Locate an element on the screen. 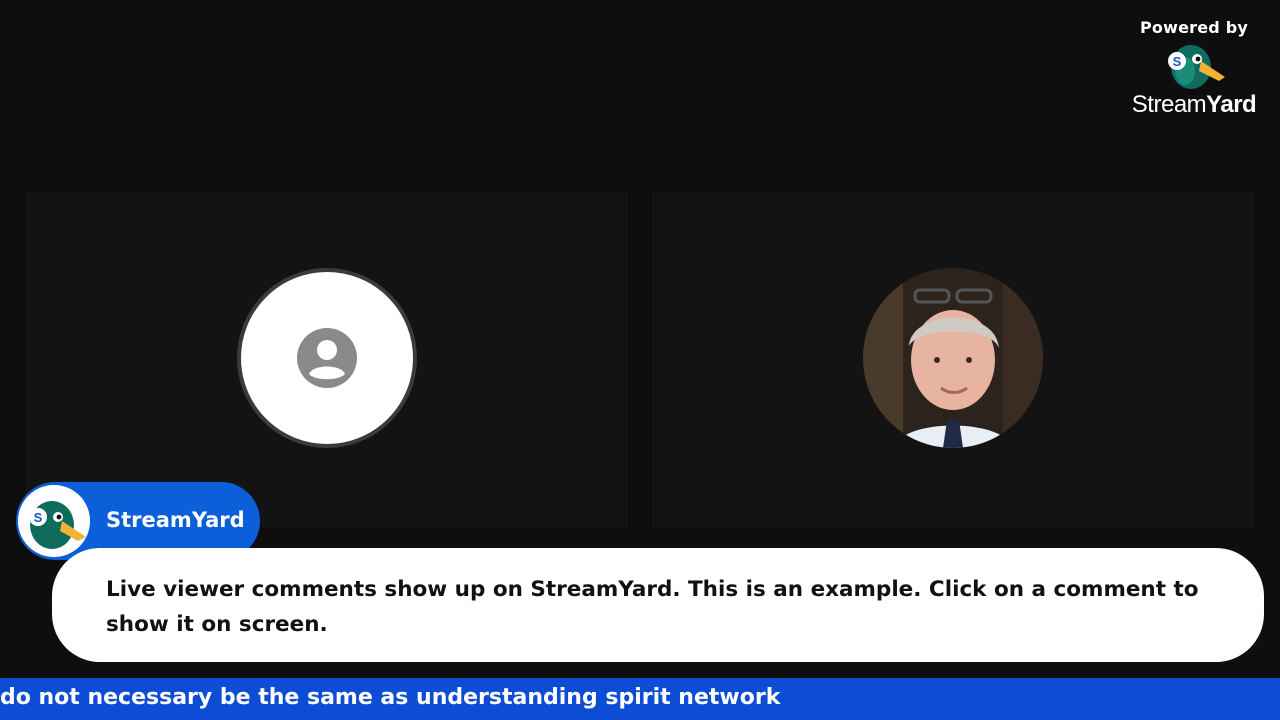  author-avatar: S is located at coordinates (54, 521).